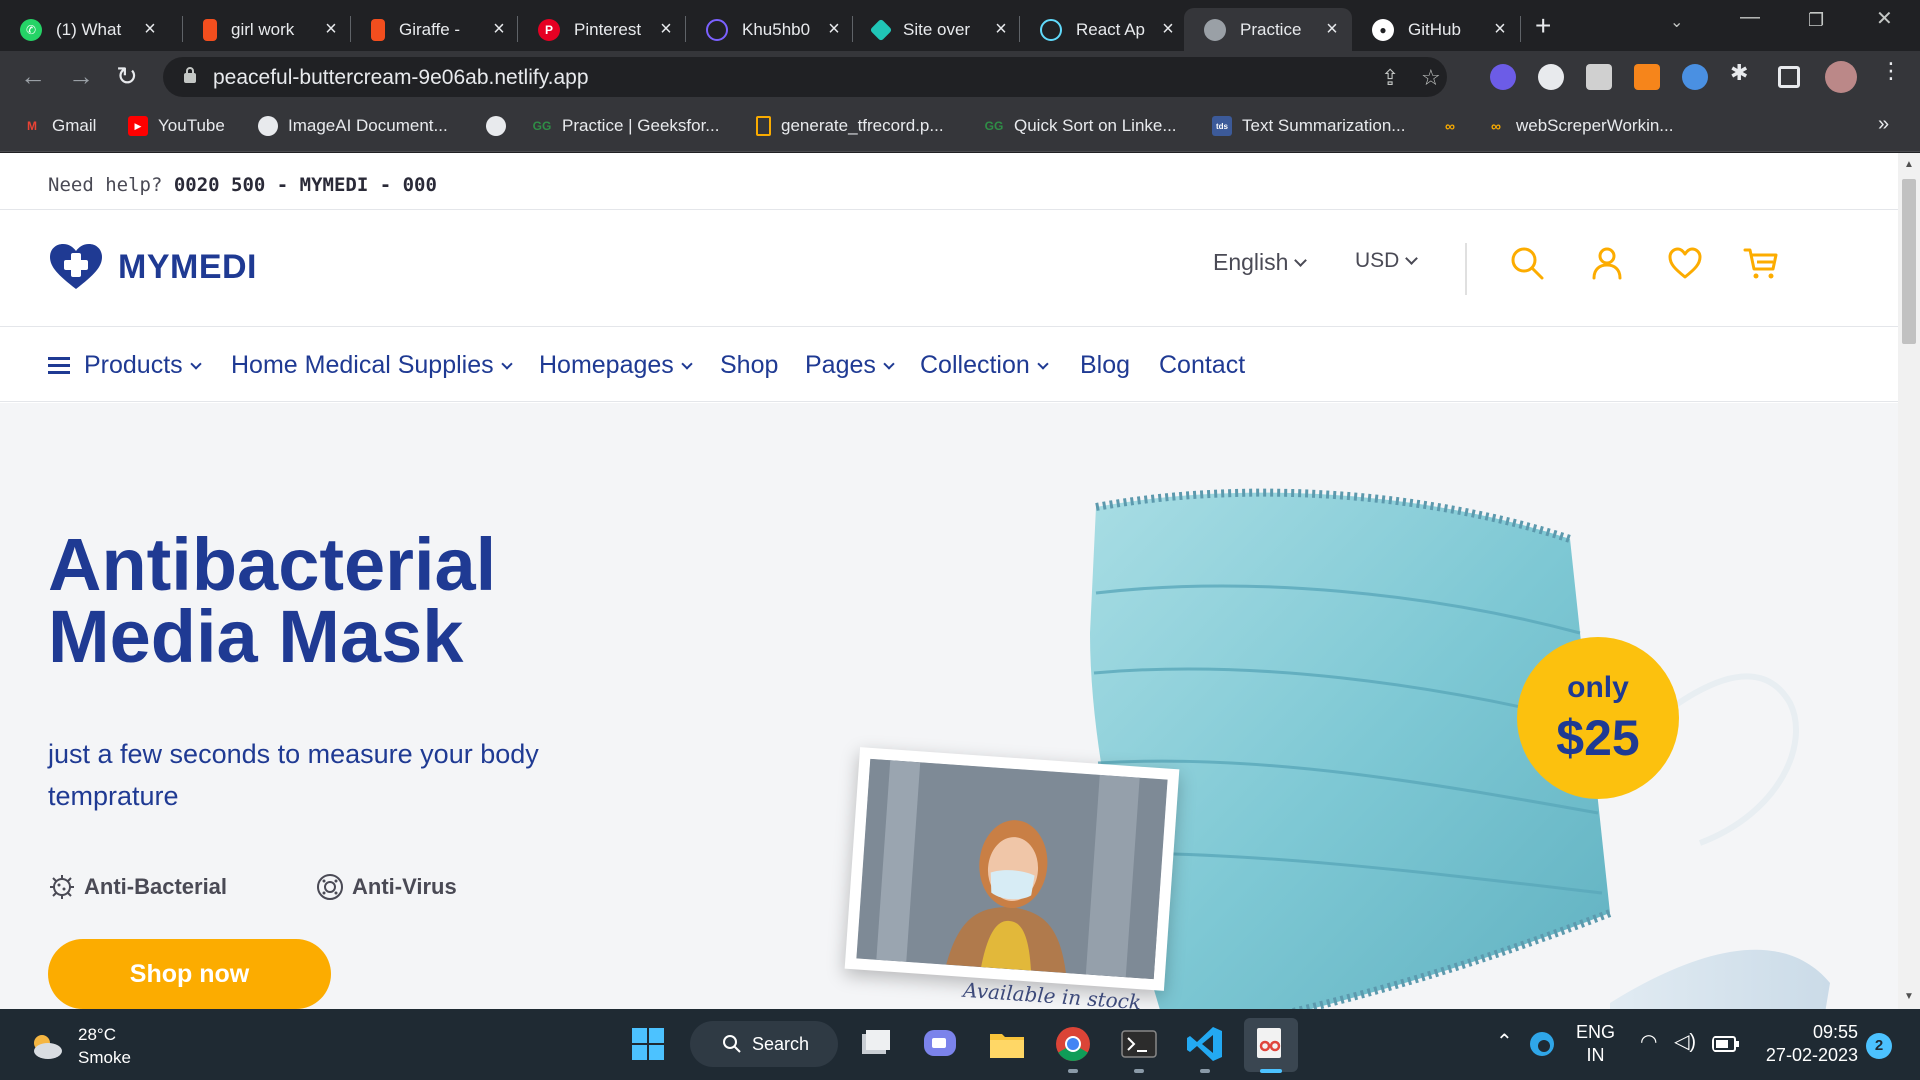 Image resolution: width=1920 pixels, height=1080 pixels. What do you see at coordinates (1205, 1044) in the screenshot?
I see `vscode-icon` at bounding box center [1205, 1044].